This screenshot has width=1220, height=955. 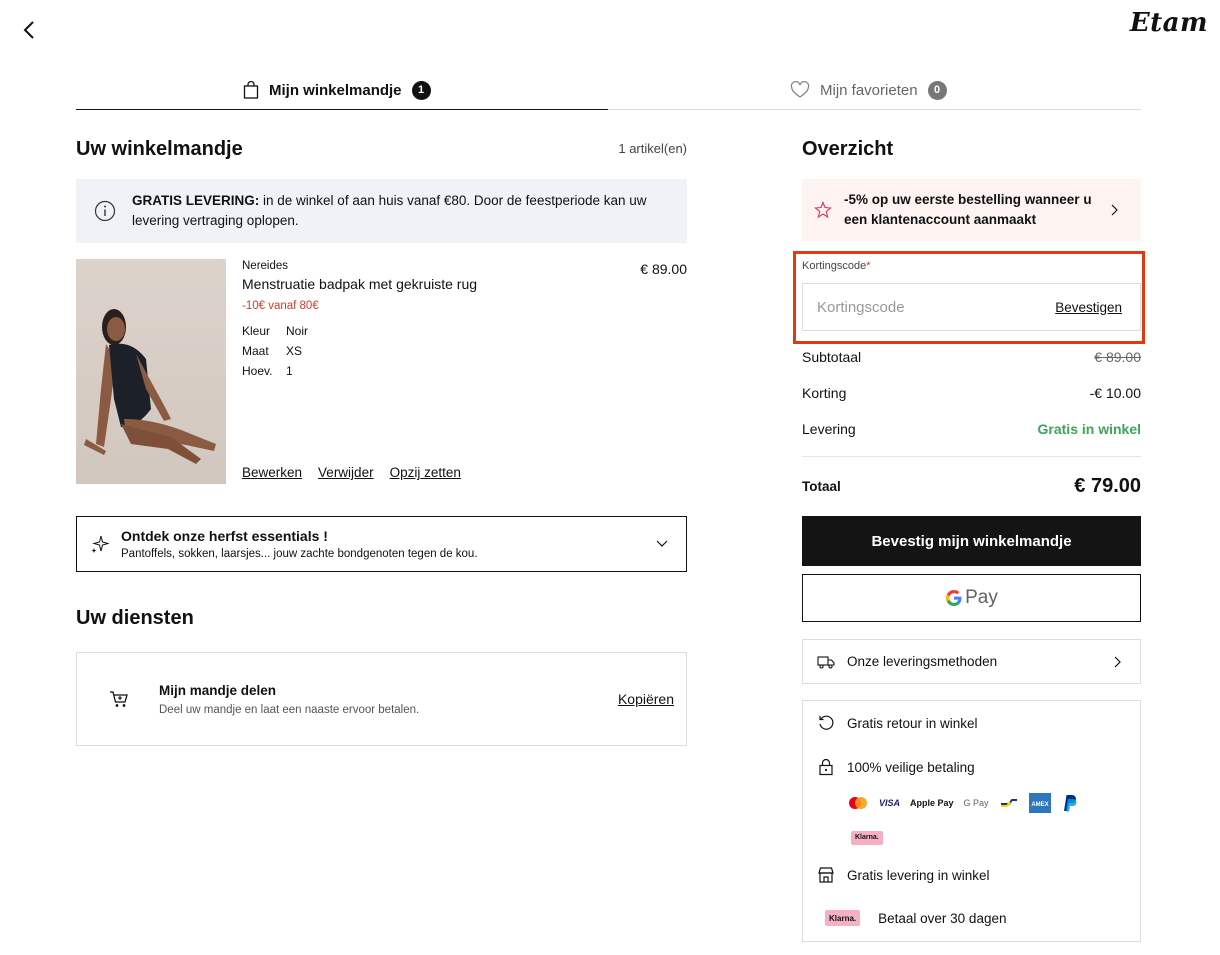 What do you see at coordinates (874, 109) in the screenshot?
I see `tab-divider` at bounding box center [874, 109].